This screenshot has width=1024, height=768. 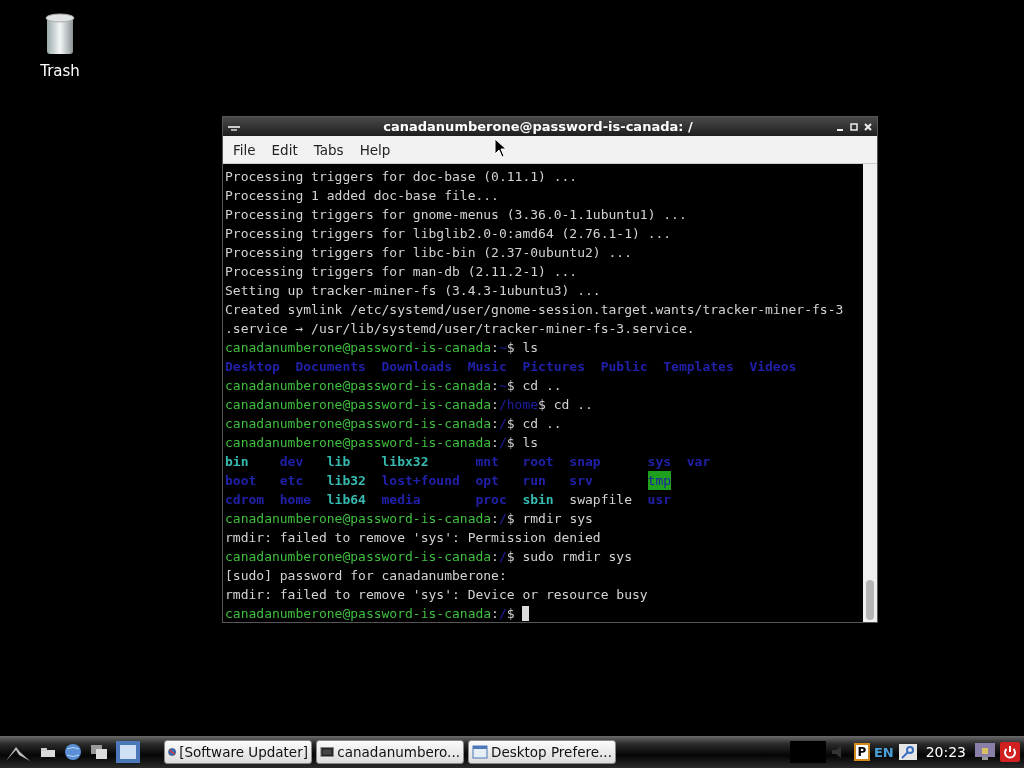 I want to click on file-name: etc, so click(x=291, y=481).